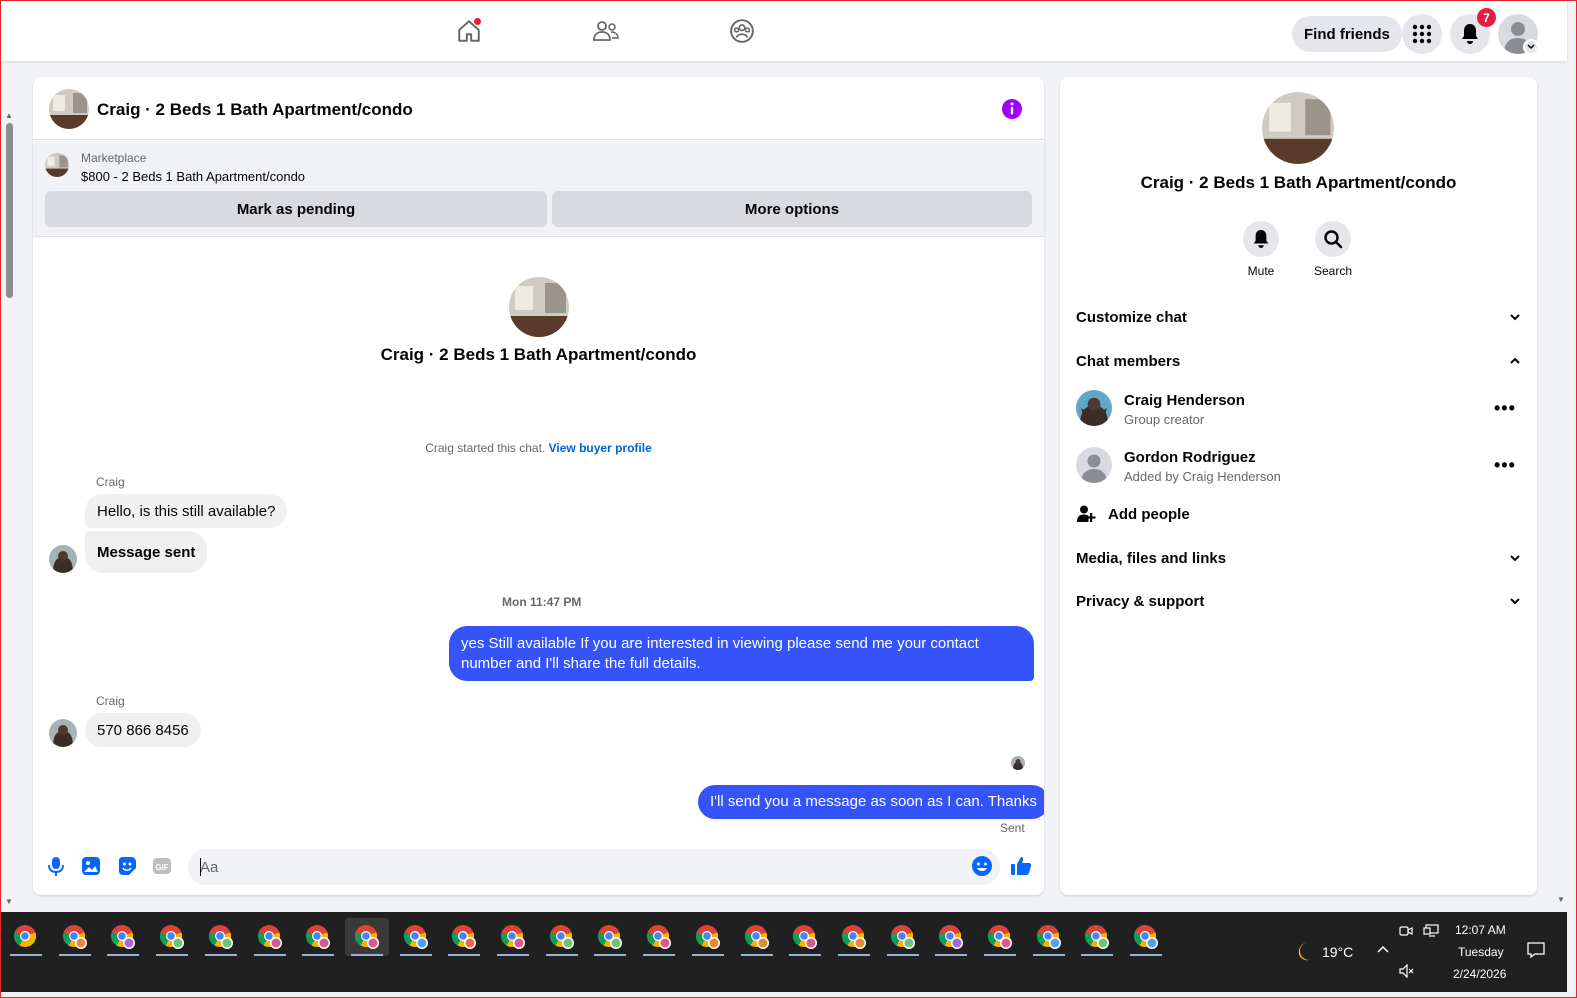 The height and width of the screenshot is (998, 1577). I want to click on message-sent-status: Sent, so click(1012, 828).